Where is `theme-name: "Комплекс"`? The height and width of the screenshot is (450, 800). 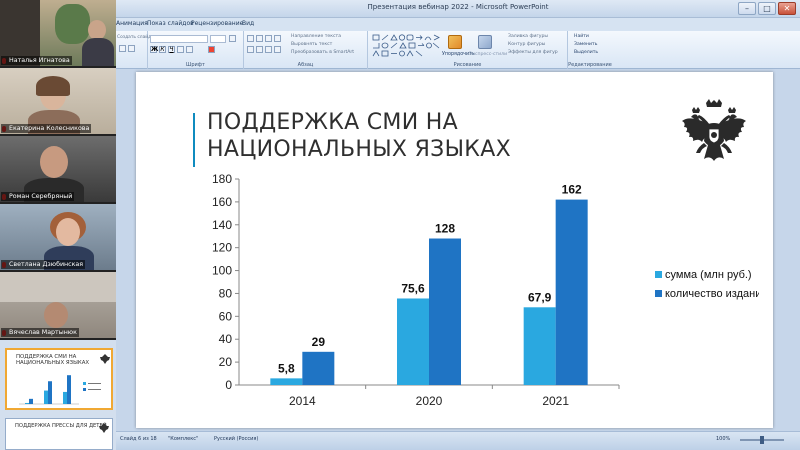 theme-name: "Комплекс" is located at coordinates (183, 439).